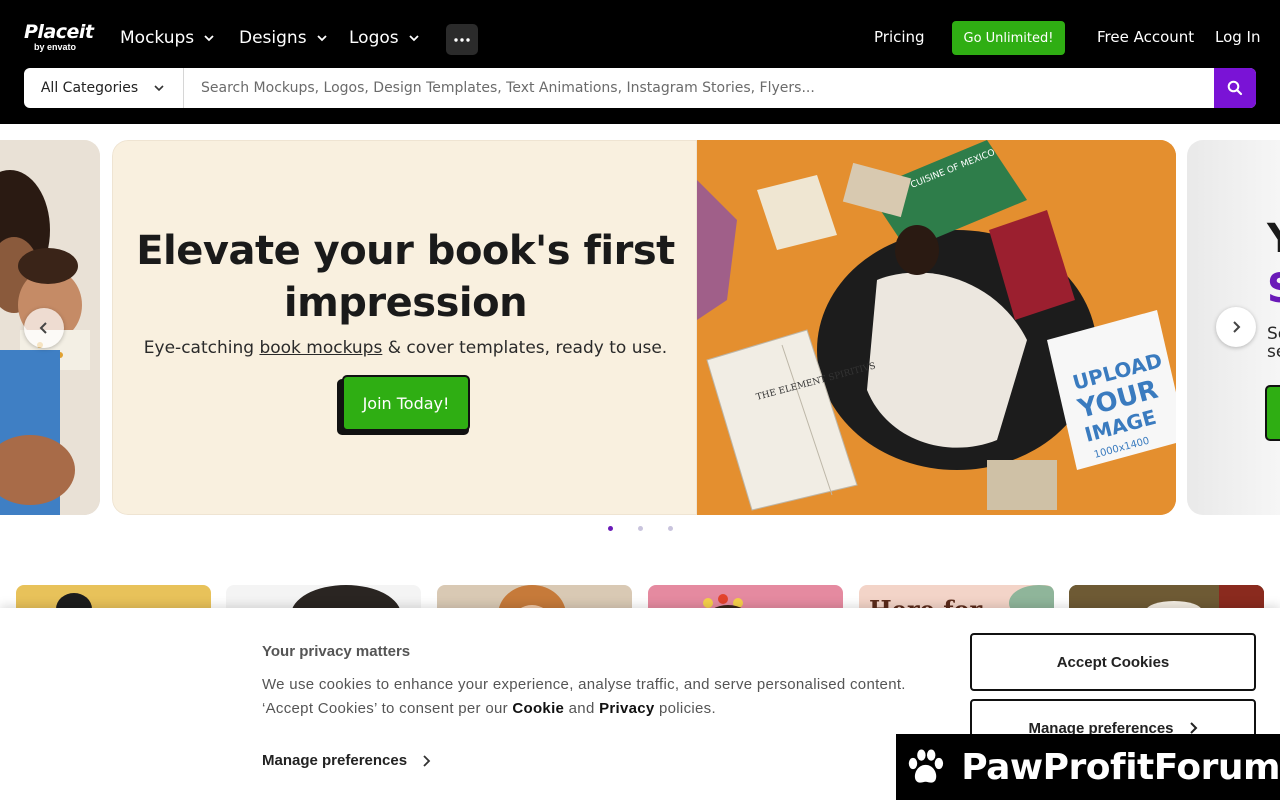 The height and width of the screenshot is (800, 1280). I want to click on free-account-link: Free Account, so click(1145, 37).